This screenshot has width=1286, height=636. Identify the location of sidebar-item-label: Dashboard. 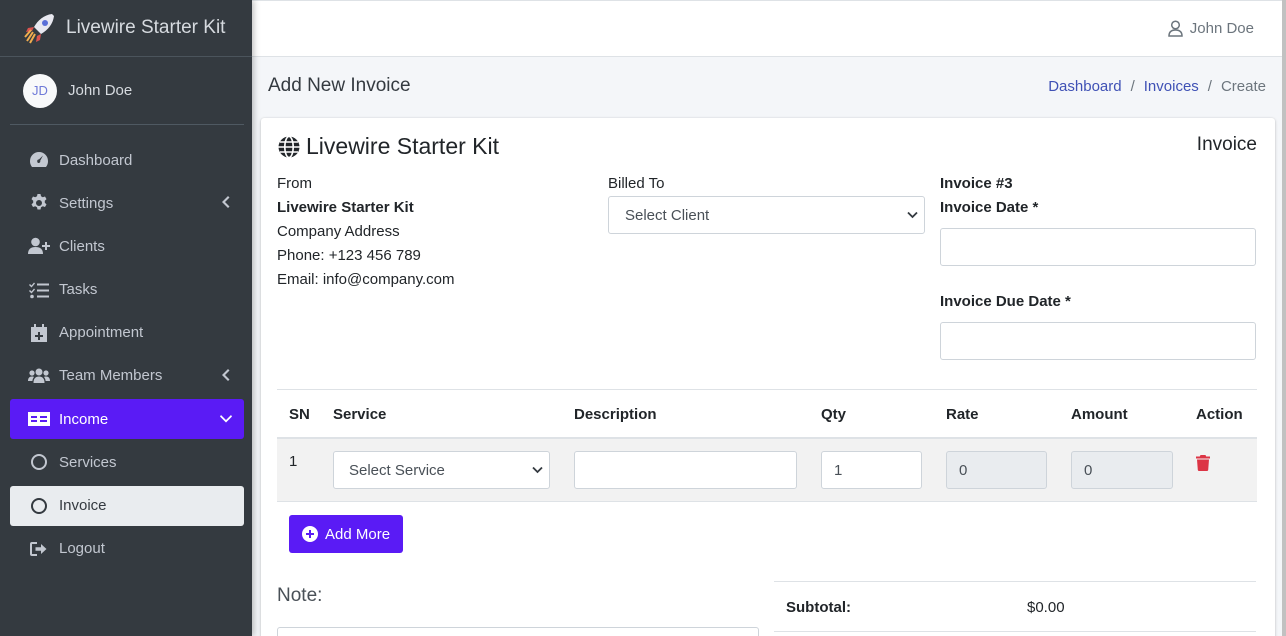
(96, 160).